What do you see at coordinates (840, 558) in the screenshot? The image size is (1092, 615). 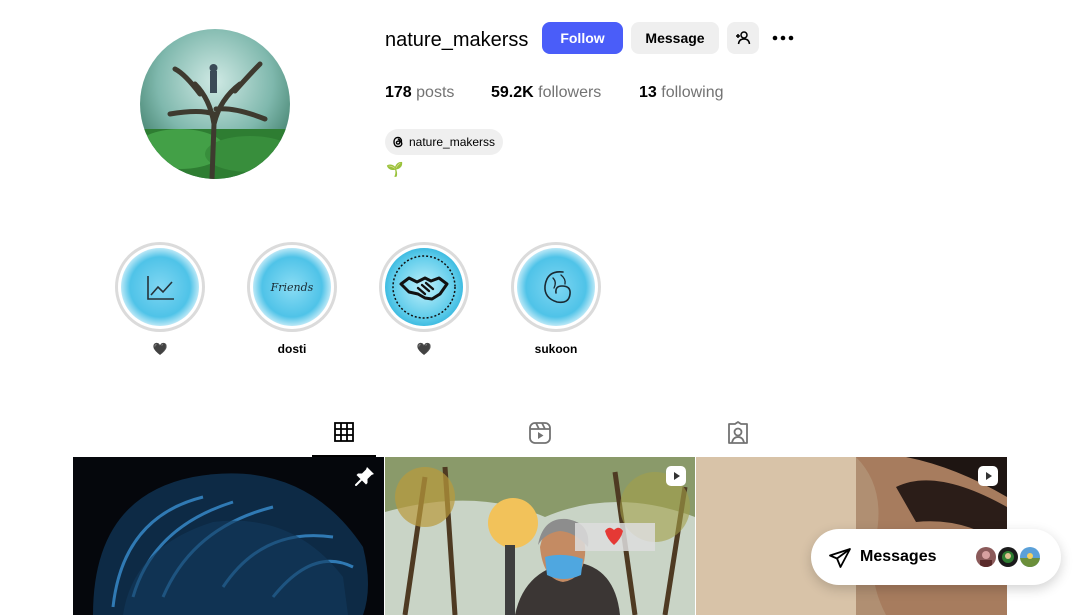 I see `send-icon` at bounding box center [840, 558].